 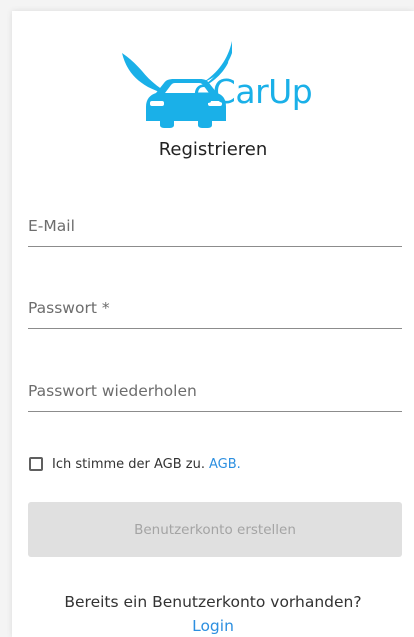 What do you see at coordinates (129, 464) in the screenshot?
I see `agb-label: Ich stimme der AGB zu.` at bounding box center [129, 464].